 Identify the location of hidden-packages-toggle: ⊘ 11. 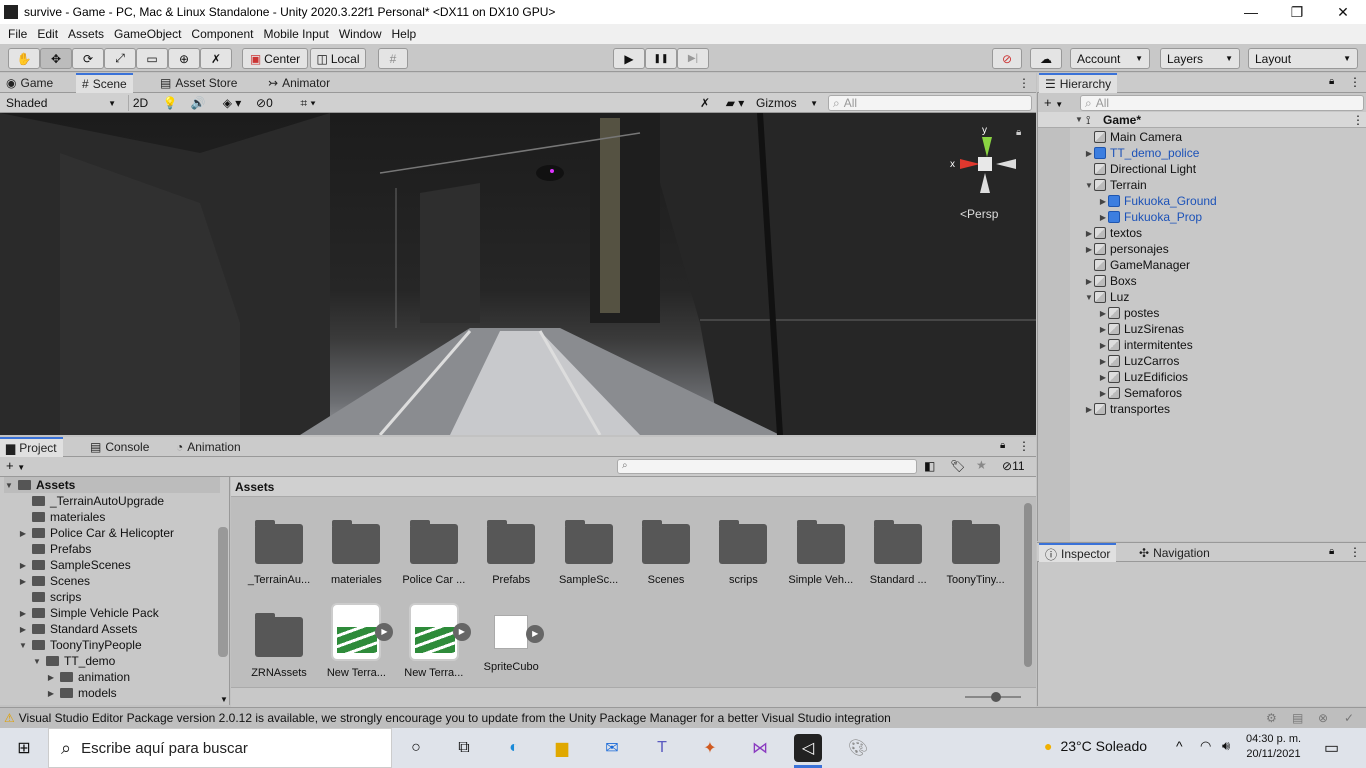
(1013, 466).